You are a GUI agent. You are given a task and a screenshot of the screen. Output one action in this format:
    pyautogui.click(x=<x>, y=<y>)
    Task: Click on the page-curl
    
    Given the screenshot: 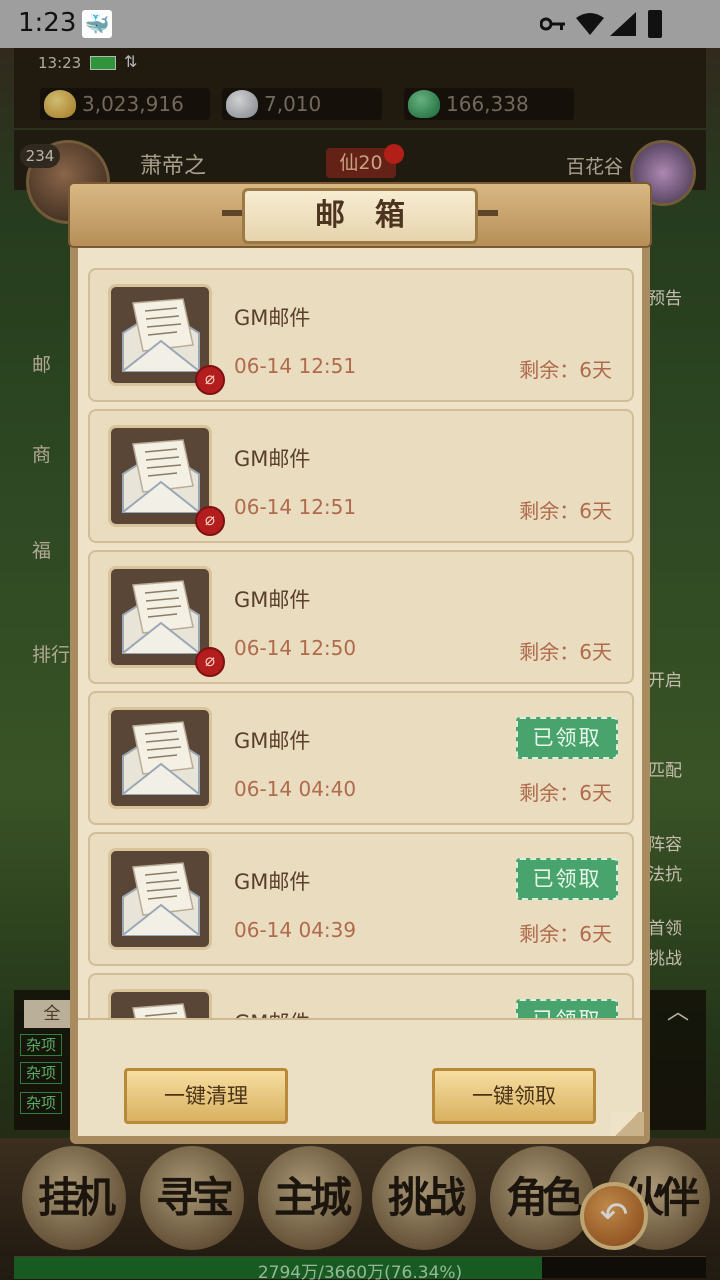 What is the action you would take?
    pyautogui.click(x=627, y=1124)
    